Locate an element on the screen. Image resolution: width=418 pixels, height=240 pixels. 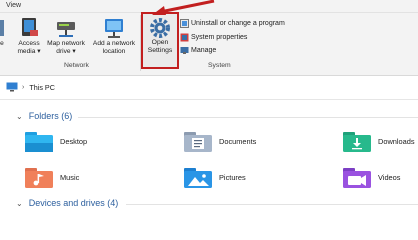
uninstall-program-button: Uninstall or change a program is located at coordinates (232, 23).